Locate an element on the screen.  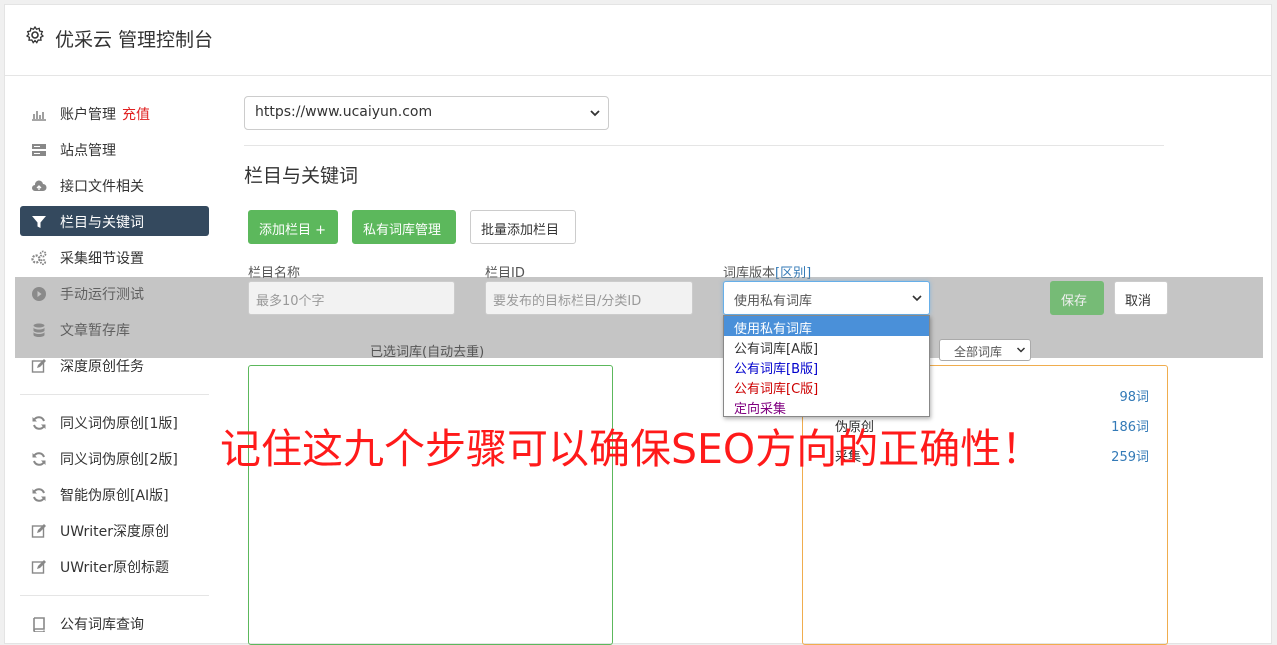
sidebar-item-label: 采集细节设置 is located at coordinates (102, 259).